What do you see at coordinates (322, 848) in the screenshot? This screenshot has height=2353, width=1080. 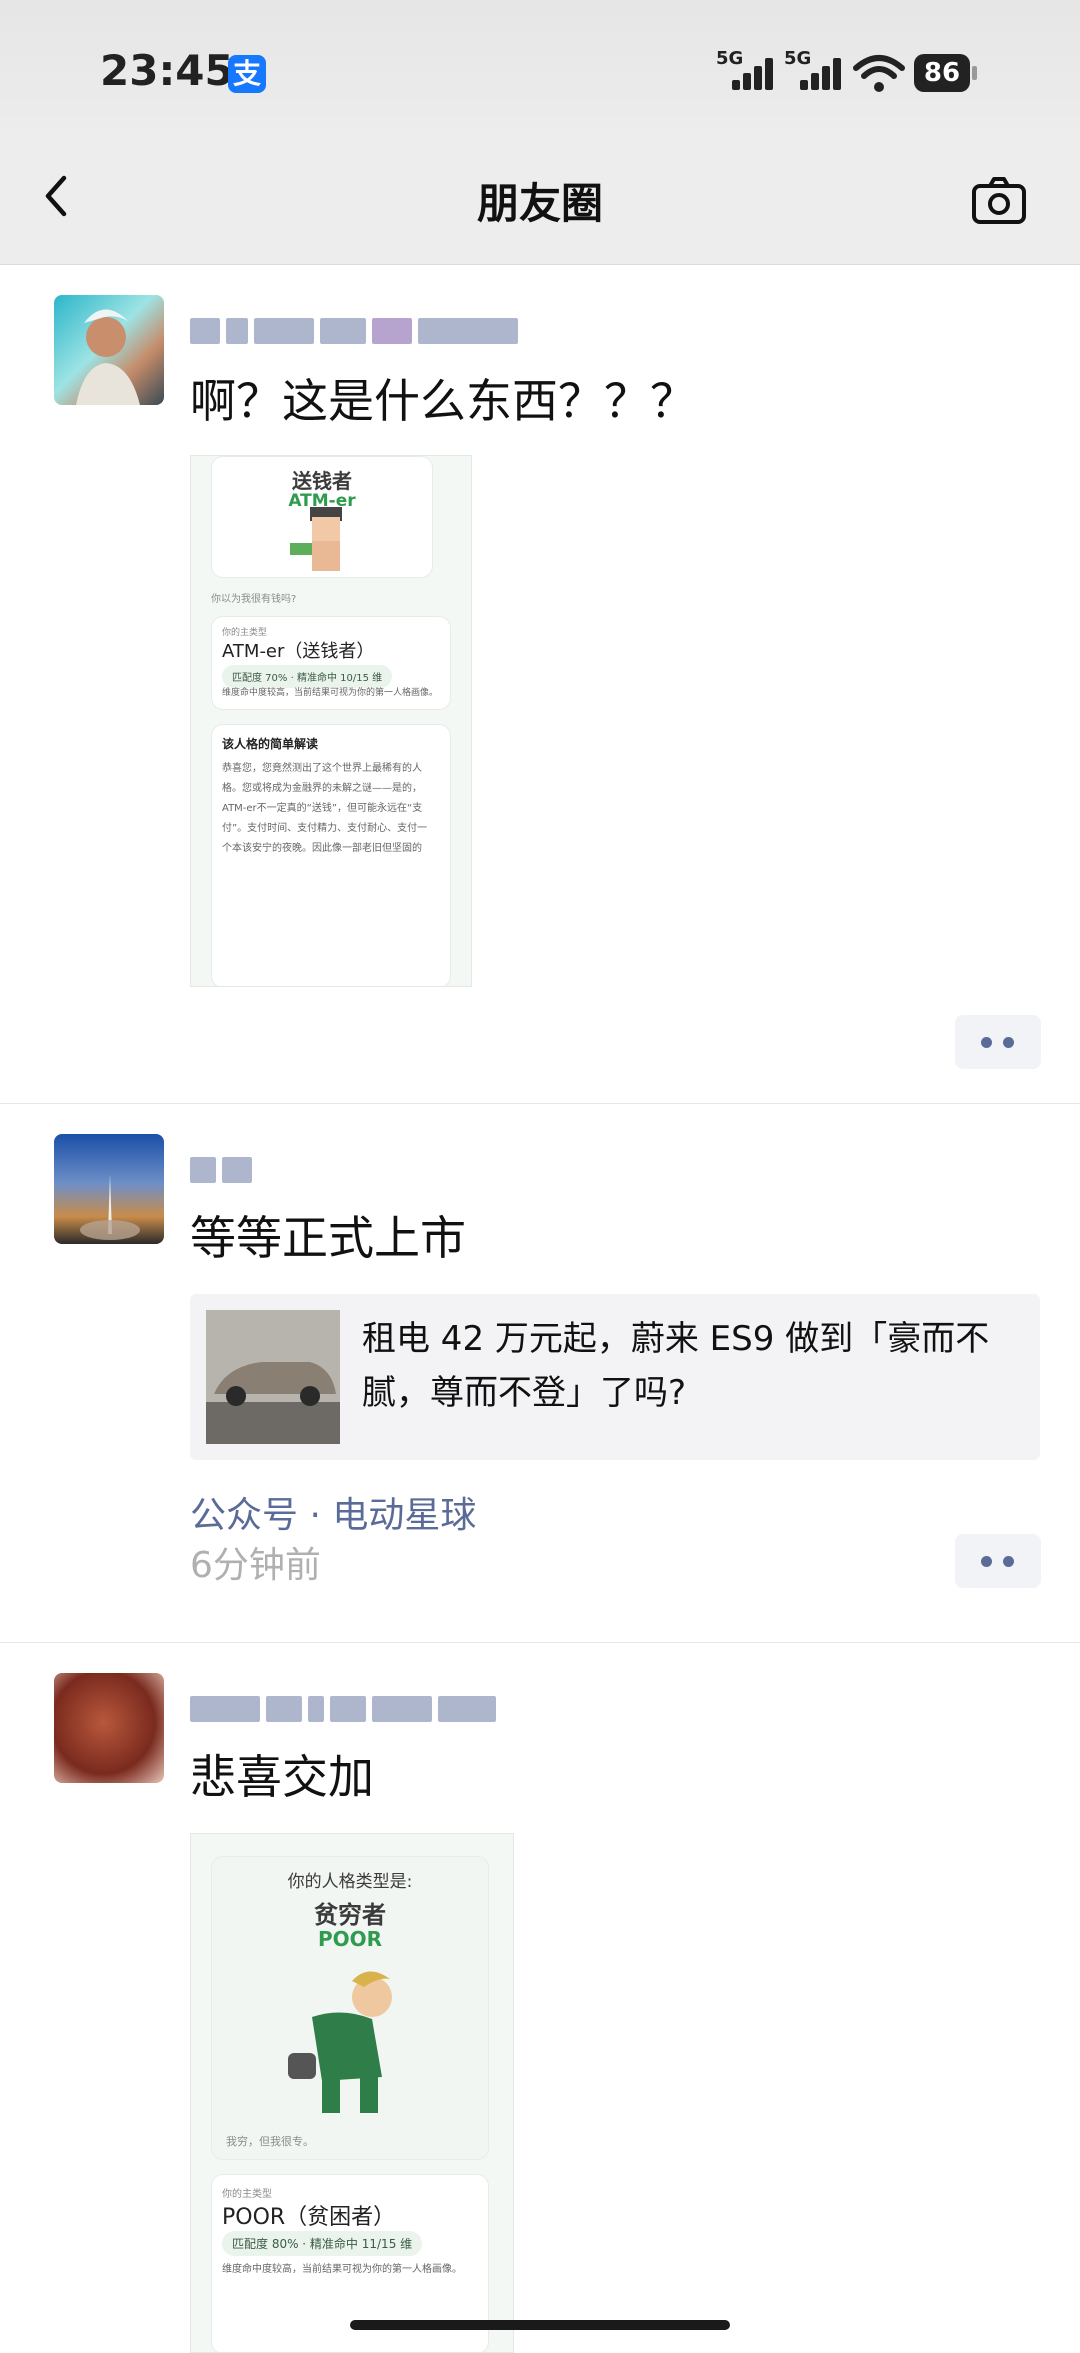 I see `paragraph-line: 个本该安宁的夜晚。因此像一部老旧但坚固的` at bounding box center [322, 848].